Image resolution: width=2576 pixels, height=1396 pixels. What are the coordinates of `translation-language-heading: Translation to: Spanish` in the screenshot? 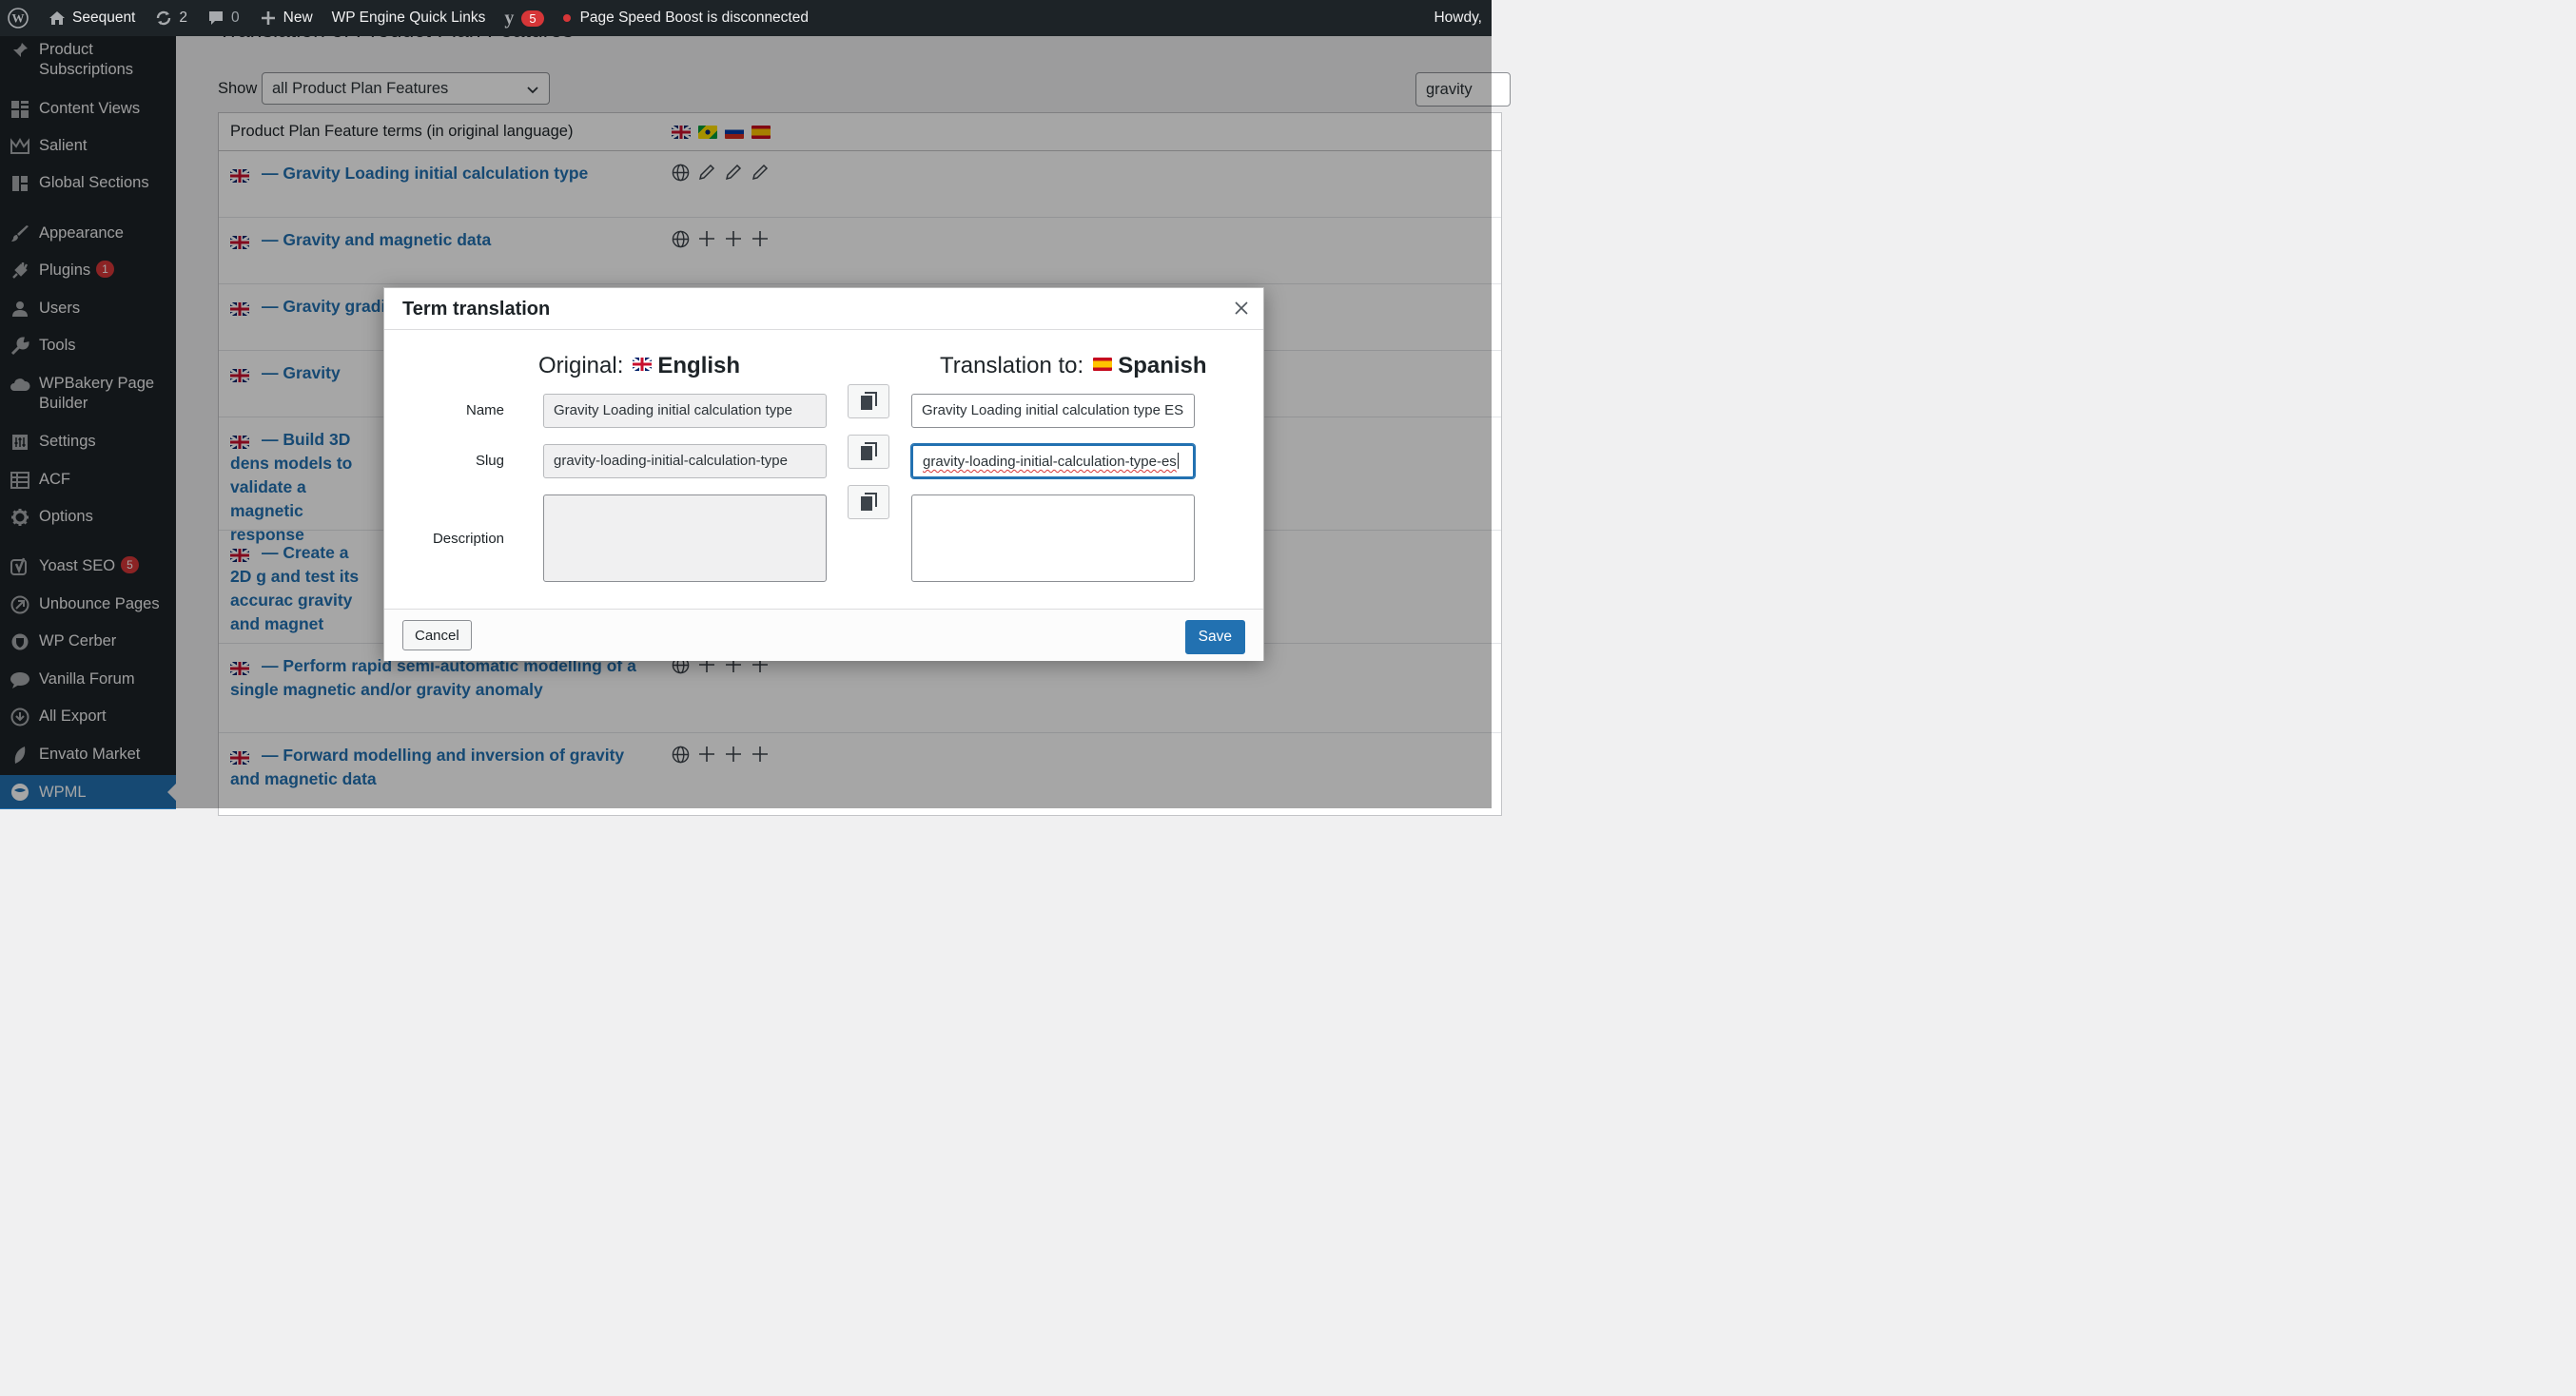 It's located at (1074, 365).